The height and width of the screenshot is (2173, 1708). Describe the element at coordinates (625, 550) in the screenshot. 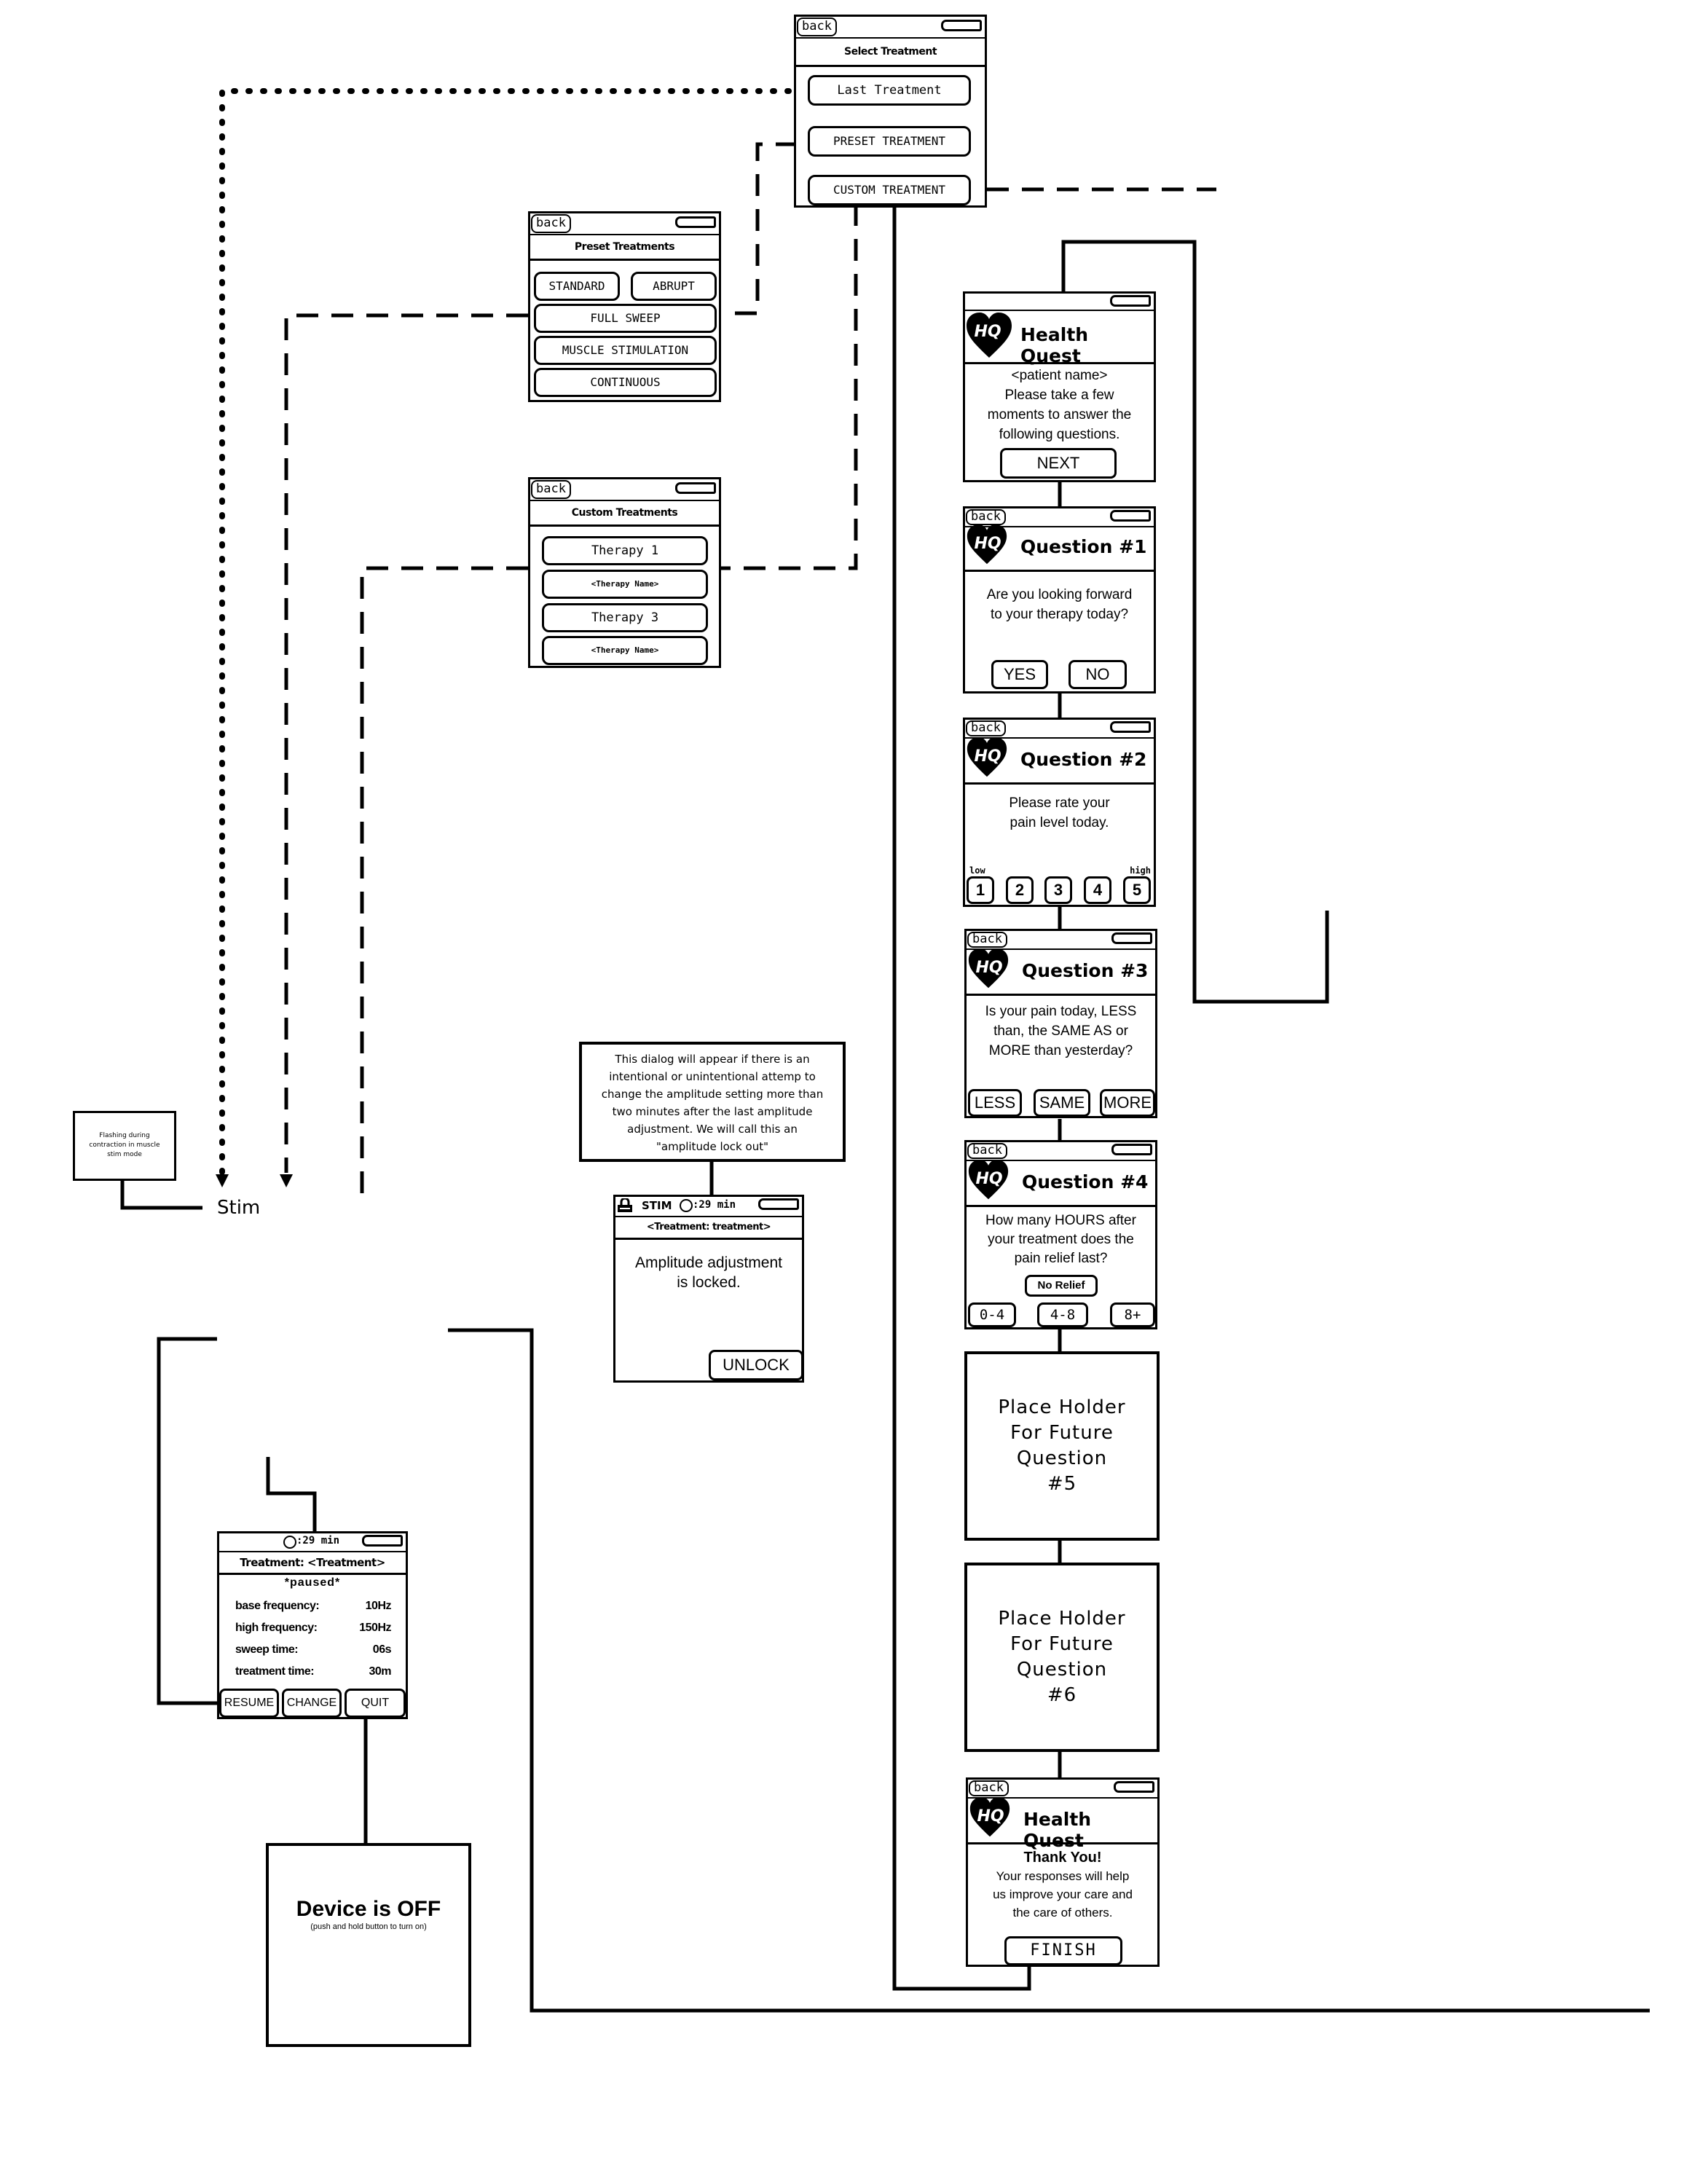

I see `therapy-1-button: Therapy 1` at that location.